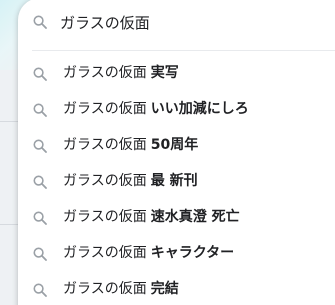  I want to click on suggestion-item: ガラスの仮面 50周年, so click(176, 145).